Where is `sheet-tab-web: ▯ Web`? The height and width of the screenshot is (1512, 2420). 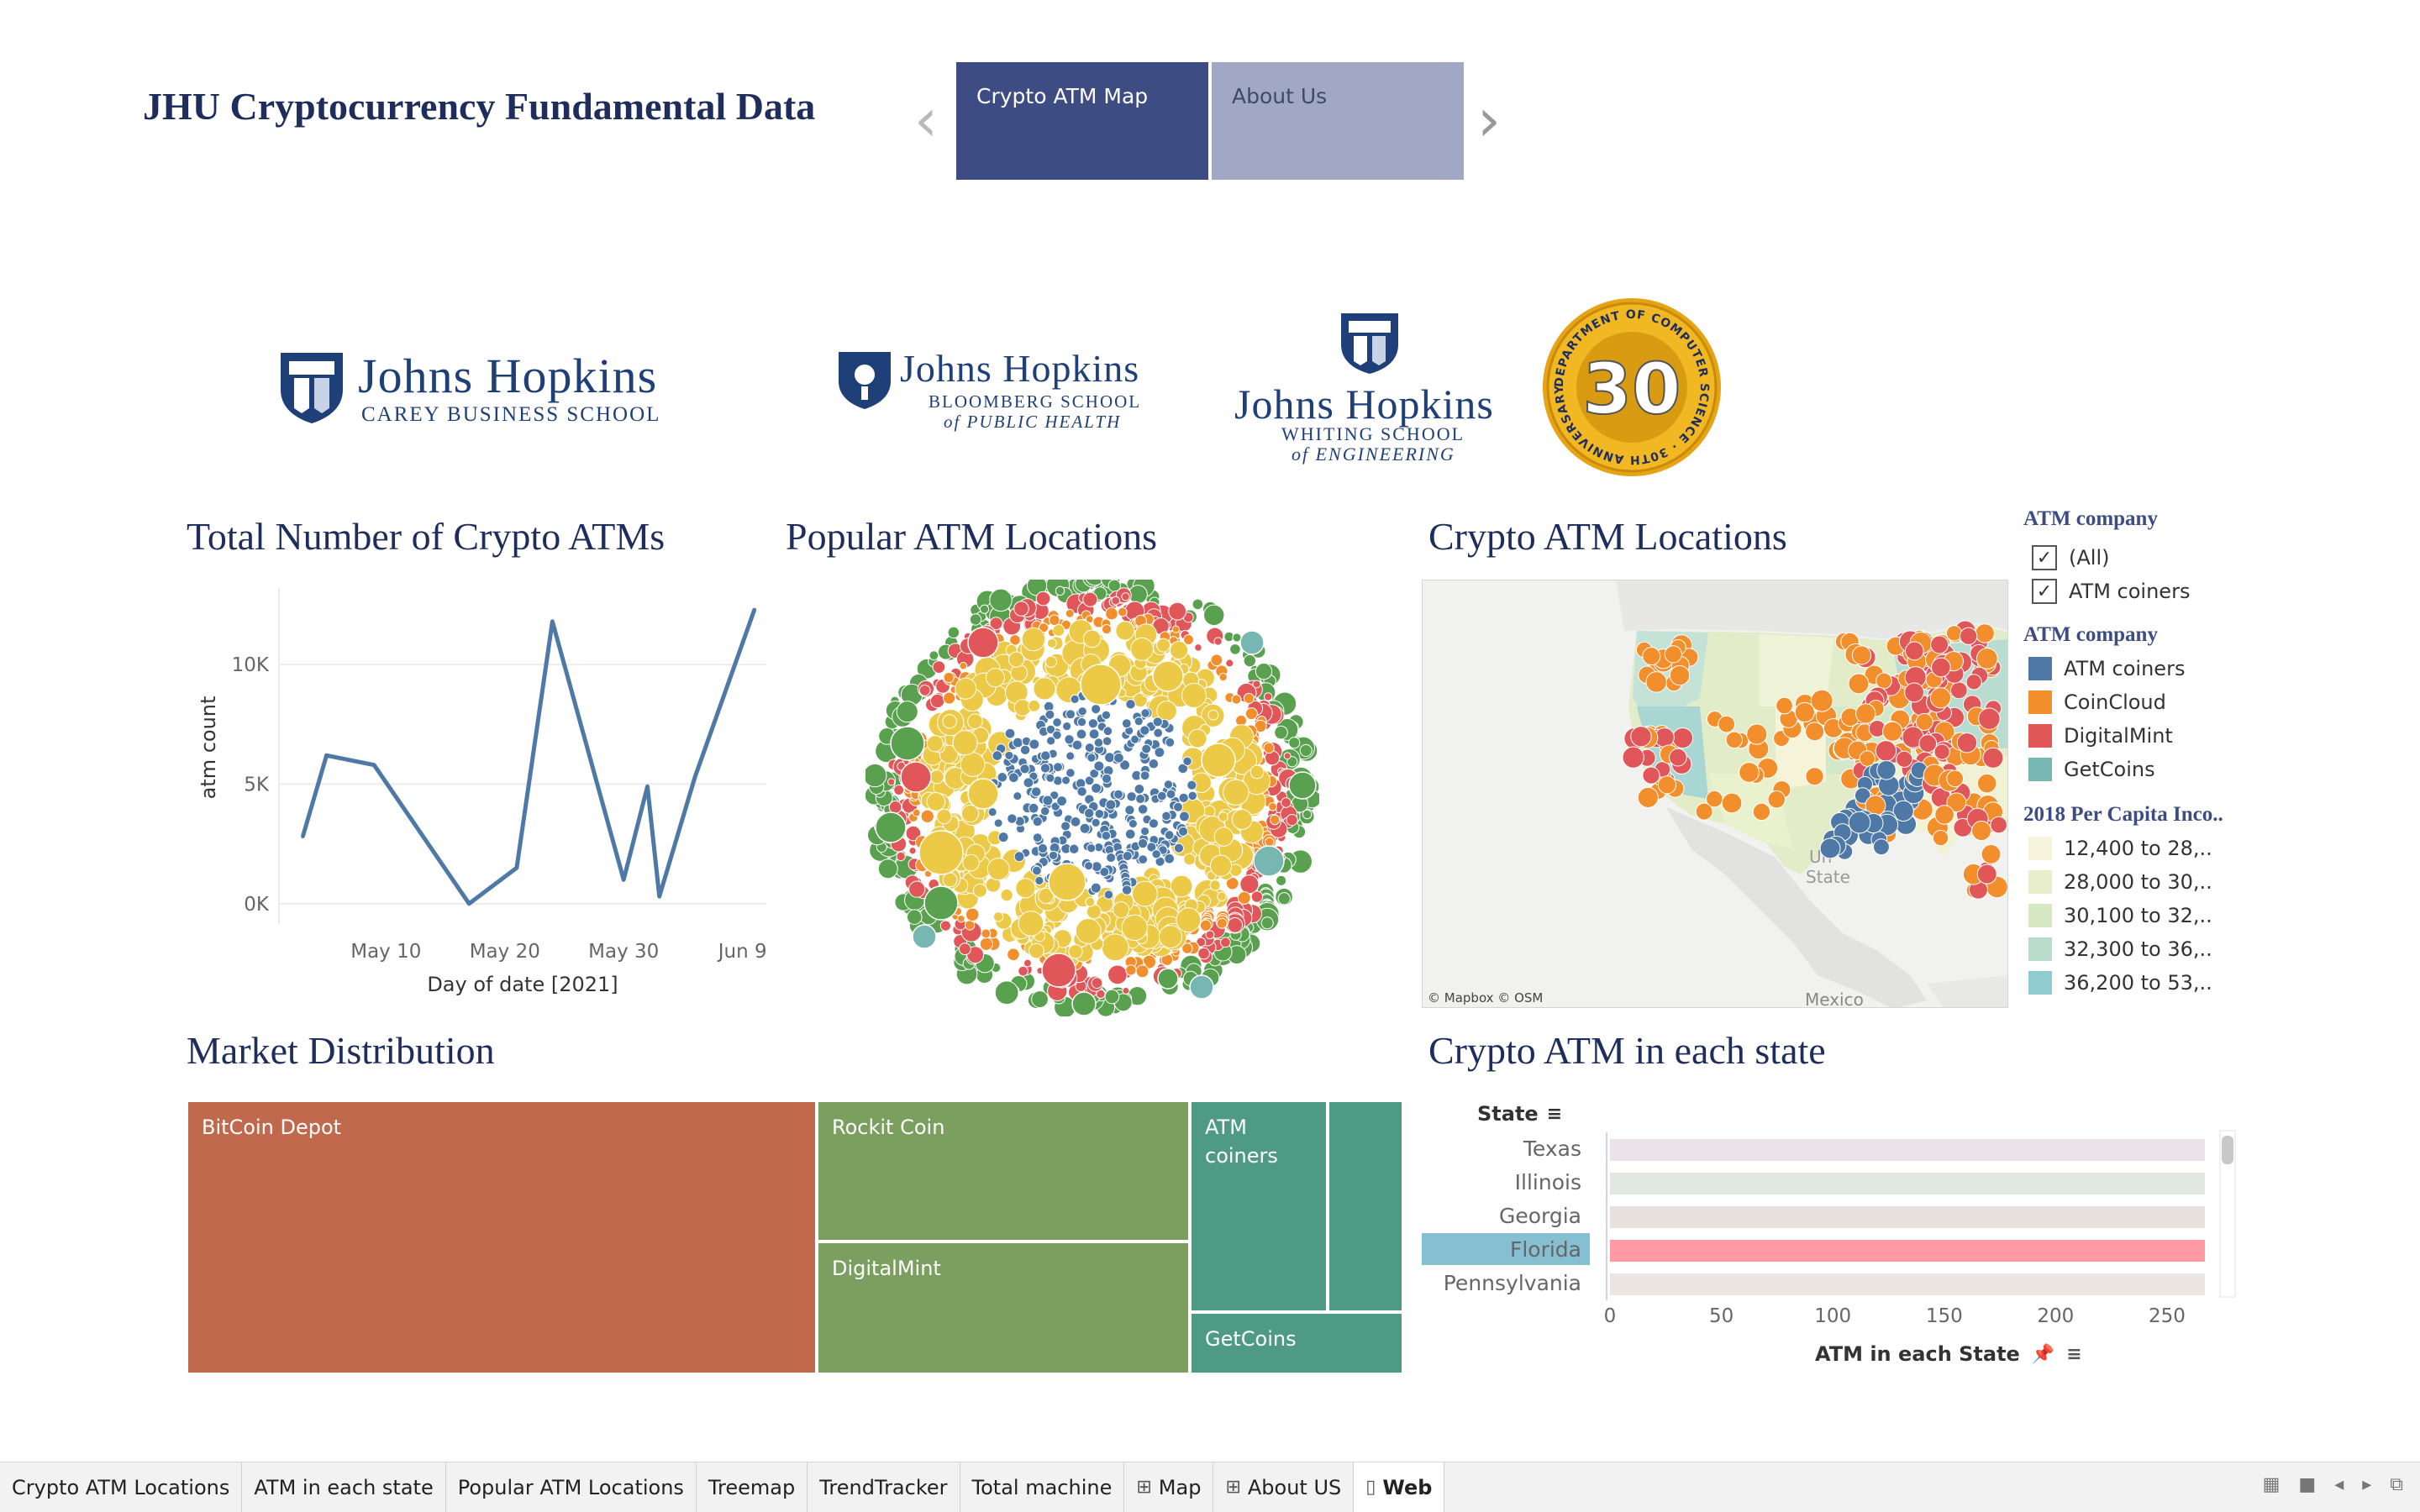
sheet-tab-web: ▯ Web is located at coordinates (1399, 1487).